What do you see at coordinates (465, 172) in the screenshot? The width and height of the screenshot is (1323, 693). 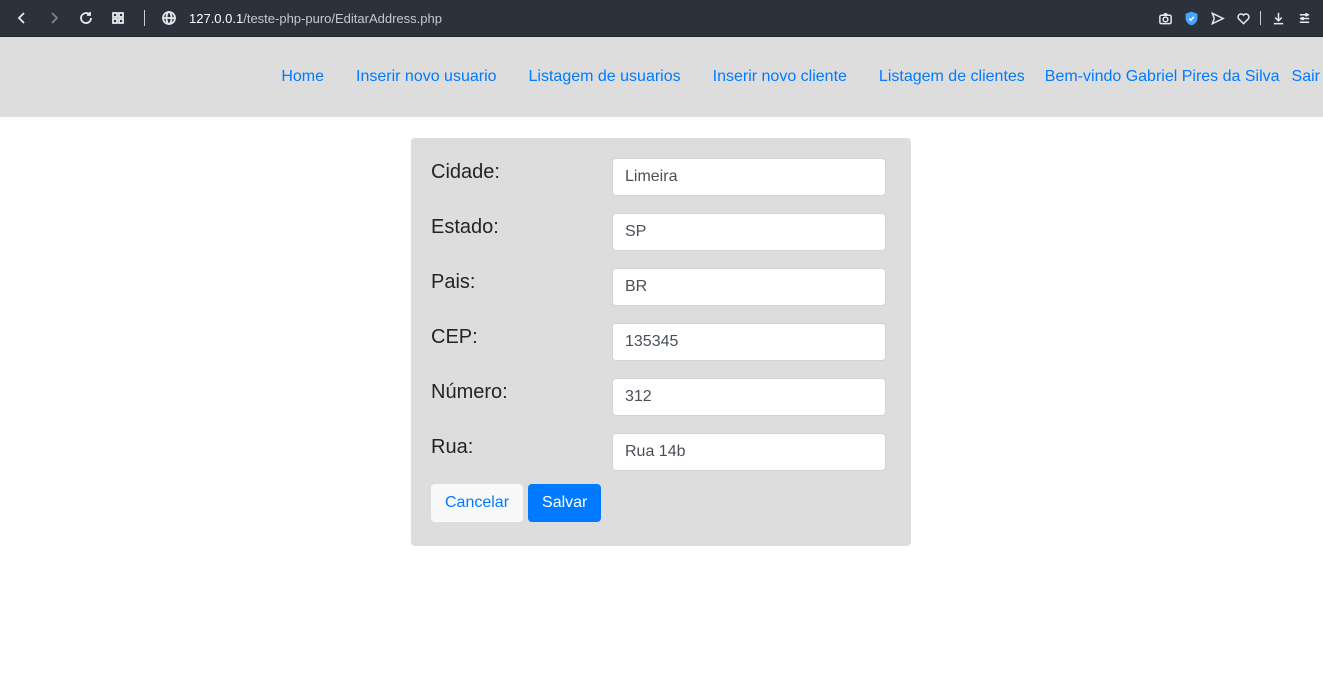 I see `city-label: Cidade:` at bounding box center [465, 172].